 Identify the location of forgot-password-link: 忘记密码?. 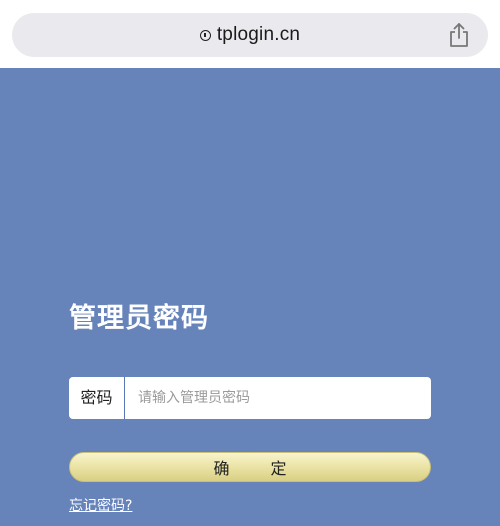
(100, 505).